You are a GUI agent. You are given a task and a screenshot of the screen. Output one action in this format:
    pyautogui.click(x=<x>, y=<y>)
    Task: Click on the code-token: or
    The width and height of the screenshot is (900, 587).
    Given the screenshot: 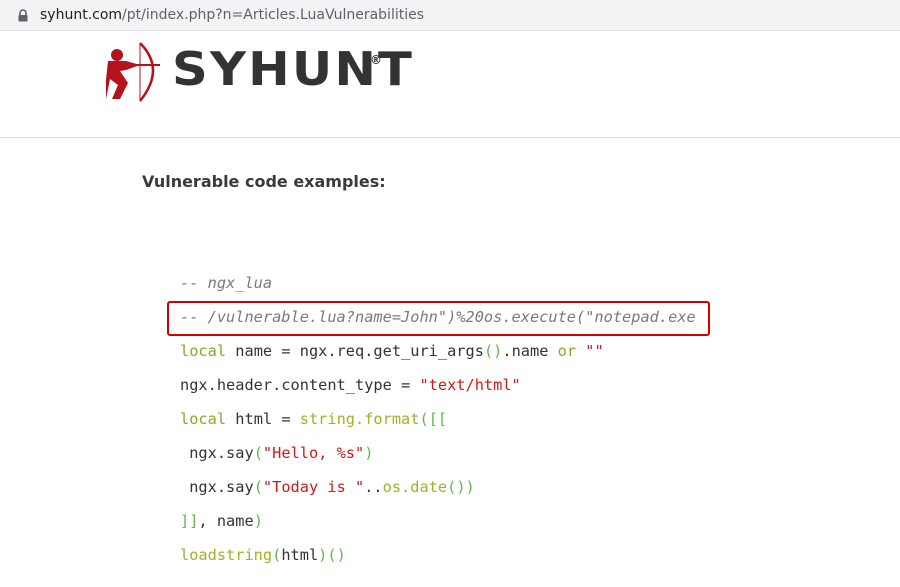 What is the action you would take?
    pyautogui.click(x=567, y=351)
    